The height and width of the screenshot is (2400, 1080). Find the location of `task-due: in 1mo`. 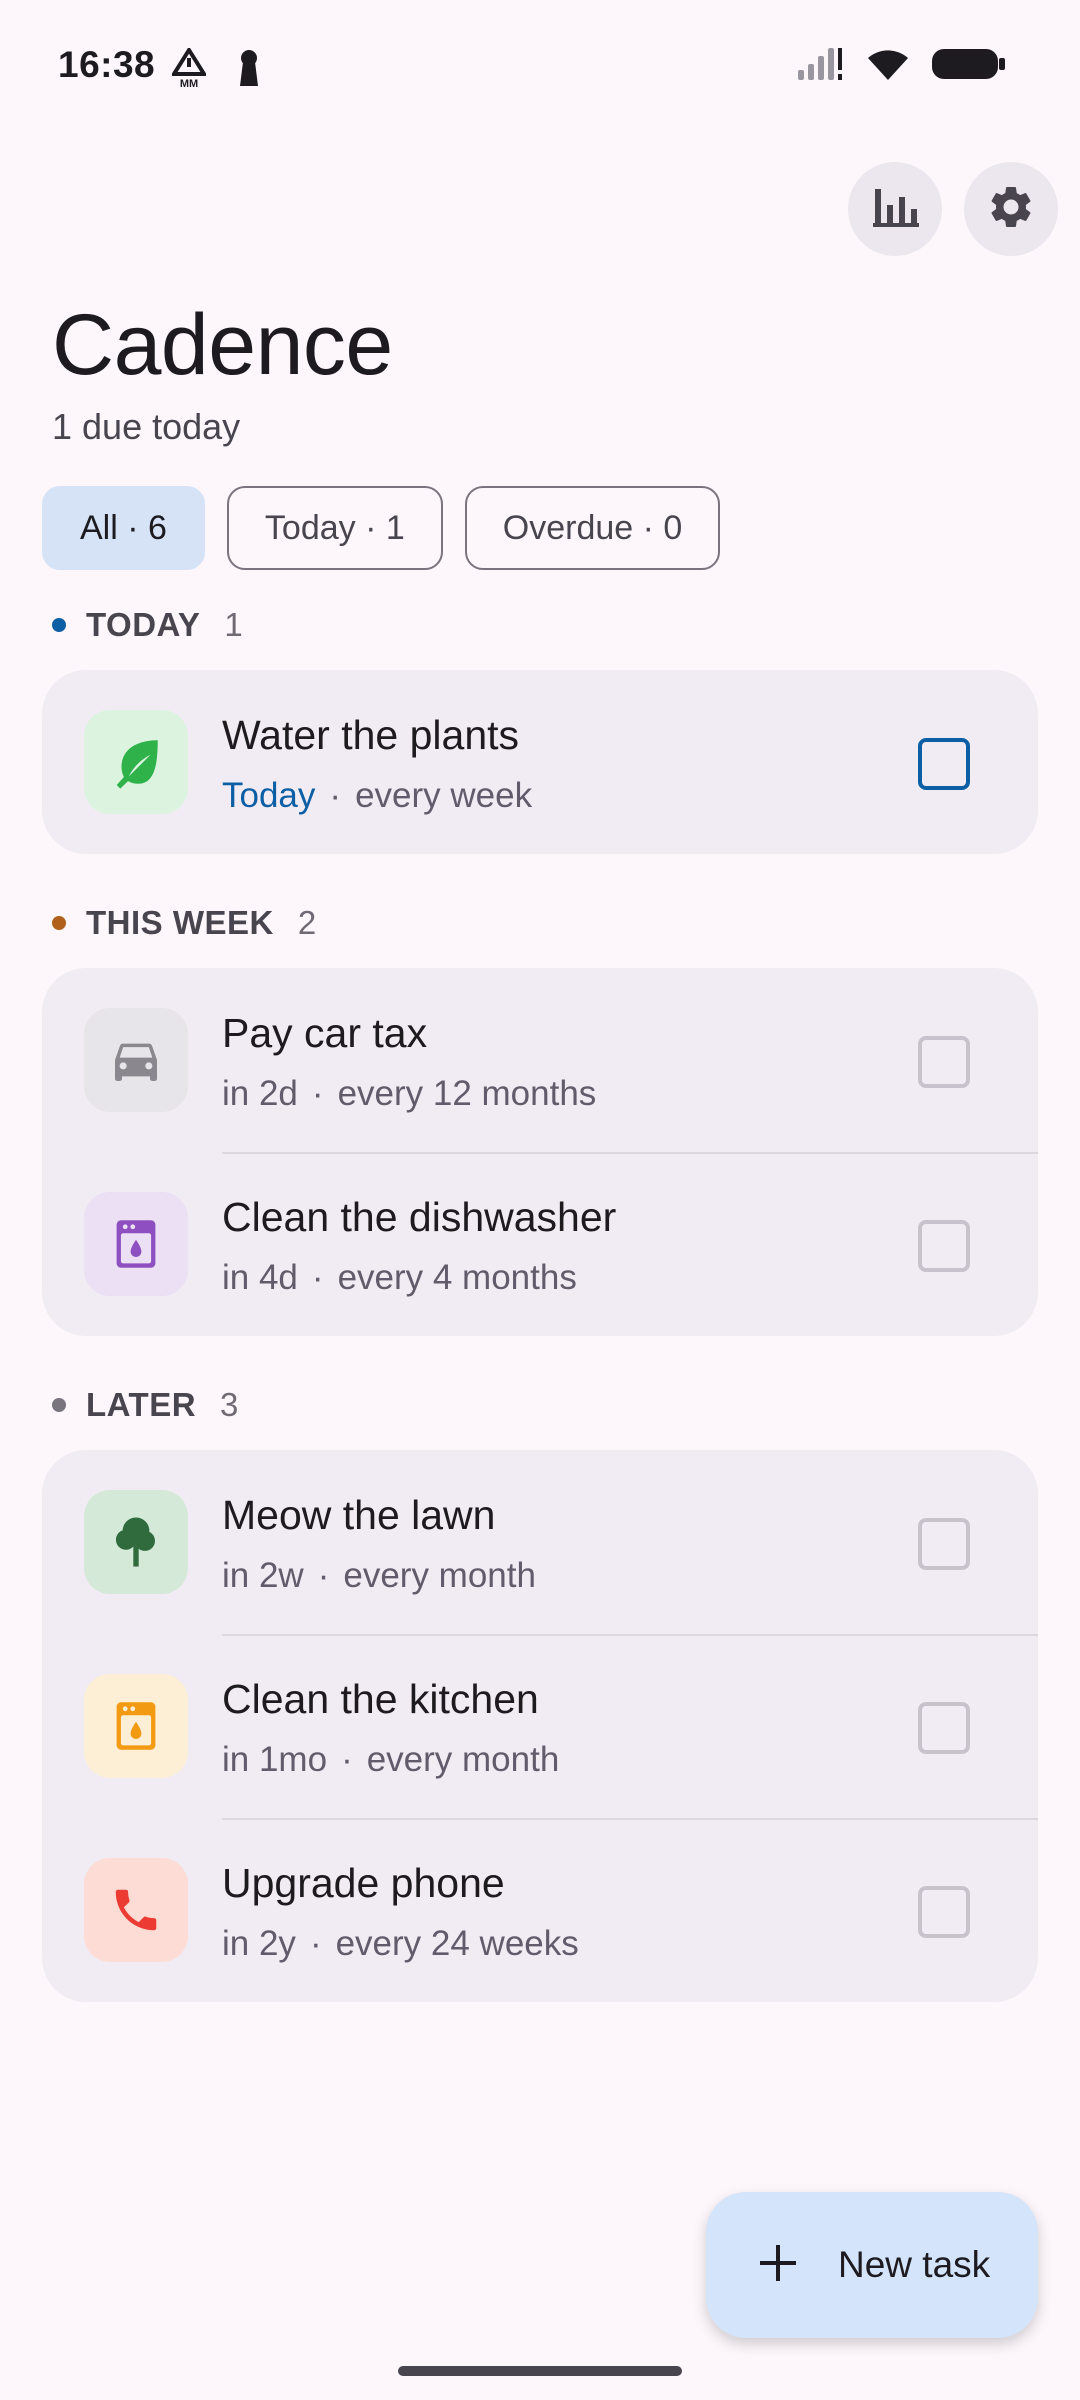

task-due: in 1mo is located at coordinates (275, 1759).